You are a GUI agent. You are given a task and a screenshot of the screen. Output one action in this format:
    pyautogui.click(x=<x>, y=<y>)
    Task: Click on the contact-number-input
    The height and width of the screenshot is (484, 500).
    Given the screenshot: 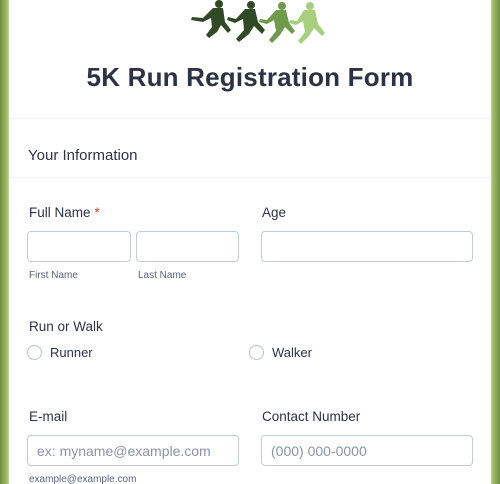 What is the action you would take?
    pyautogui.click(x=367, y=450)
    